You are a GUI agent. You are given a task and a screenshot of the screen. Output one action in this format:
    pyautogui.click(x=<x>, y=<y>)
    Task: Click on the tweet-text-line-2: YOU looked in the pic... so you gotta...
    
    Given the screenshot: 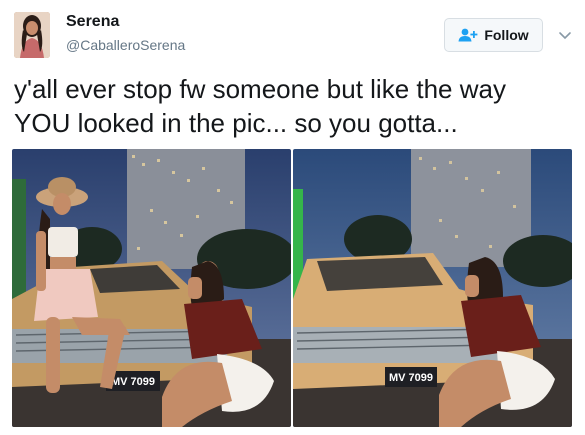 What is the action you would take?
    pyautogui.click(x=236, y=123)
    